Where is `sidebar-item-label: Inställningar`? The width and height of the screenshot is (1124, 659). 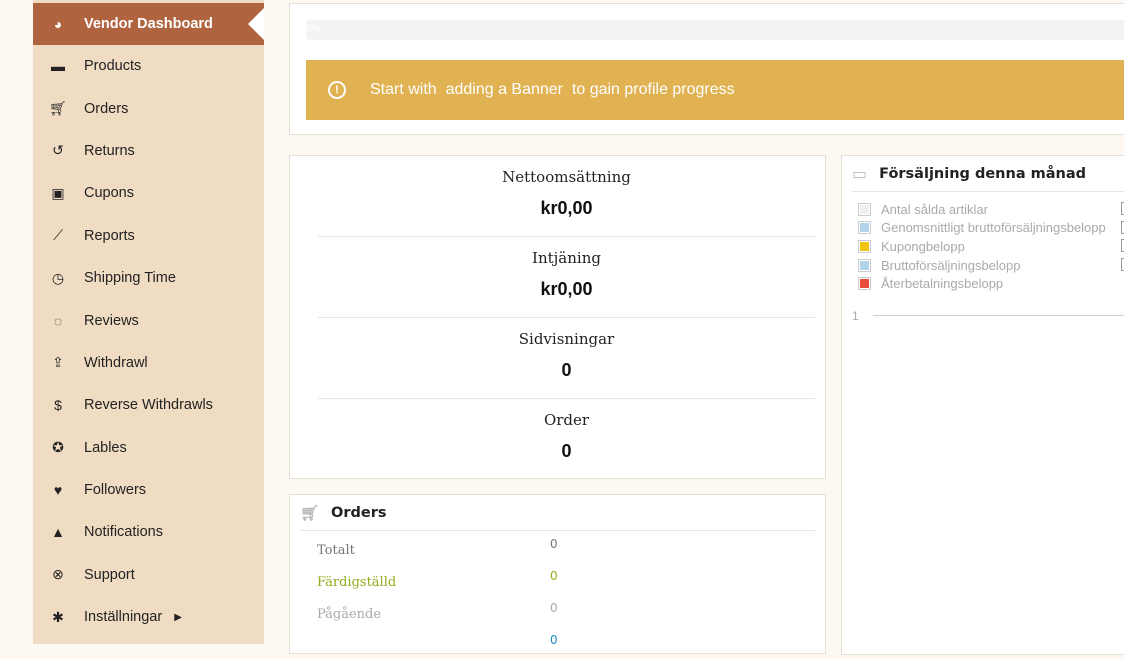 sidebar-item-label: Inställningar is located at coordinates (123, 617).